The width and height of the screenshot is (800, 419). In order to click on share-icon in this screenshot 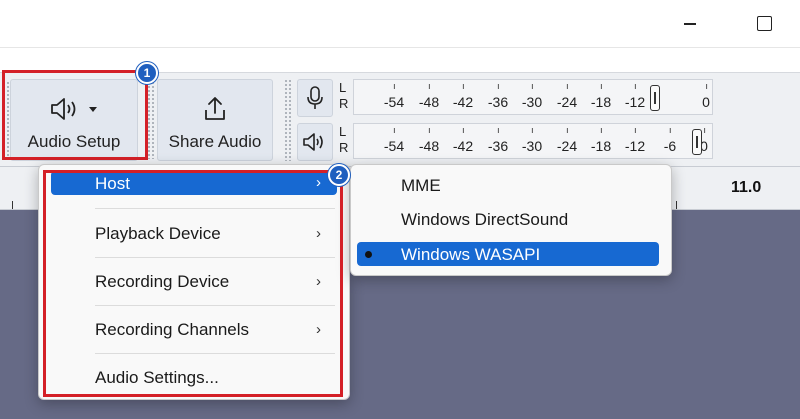, I will do `click(215, 108)`.